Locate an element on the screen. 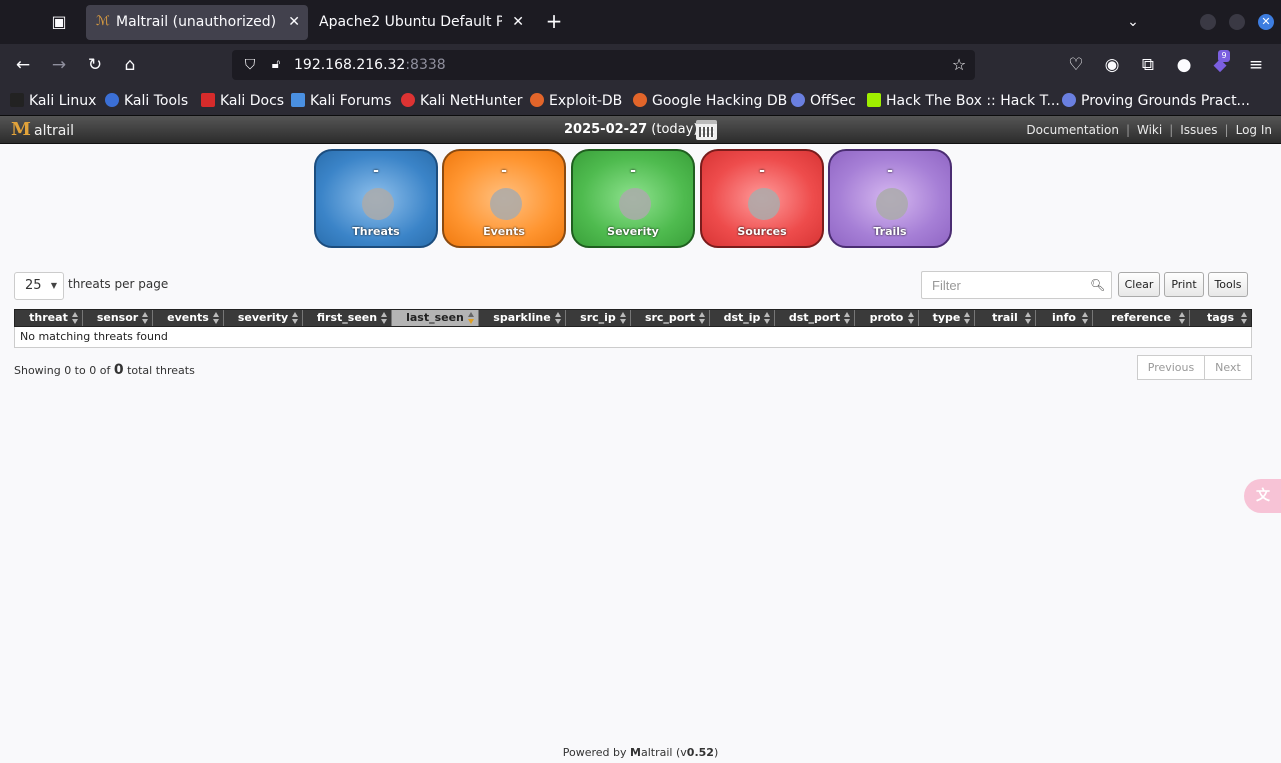  minimize-window-button is located at coordinates (1208, 22).